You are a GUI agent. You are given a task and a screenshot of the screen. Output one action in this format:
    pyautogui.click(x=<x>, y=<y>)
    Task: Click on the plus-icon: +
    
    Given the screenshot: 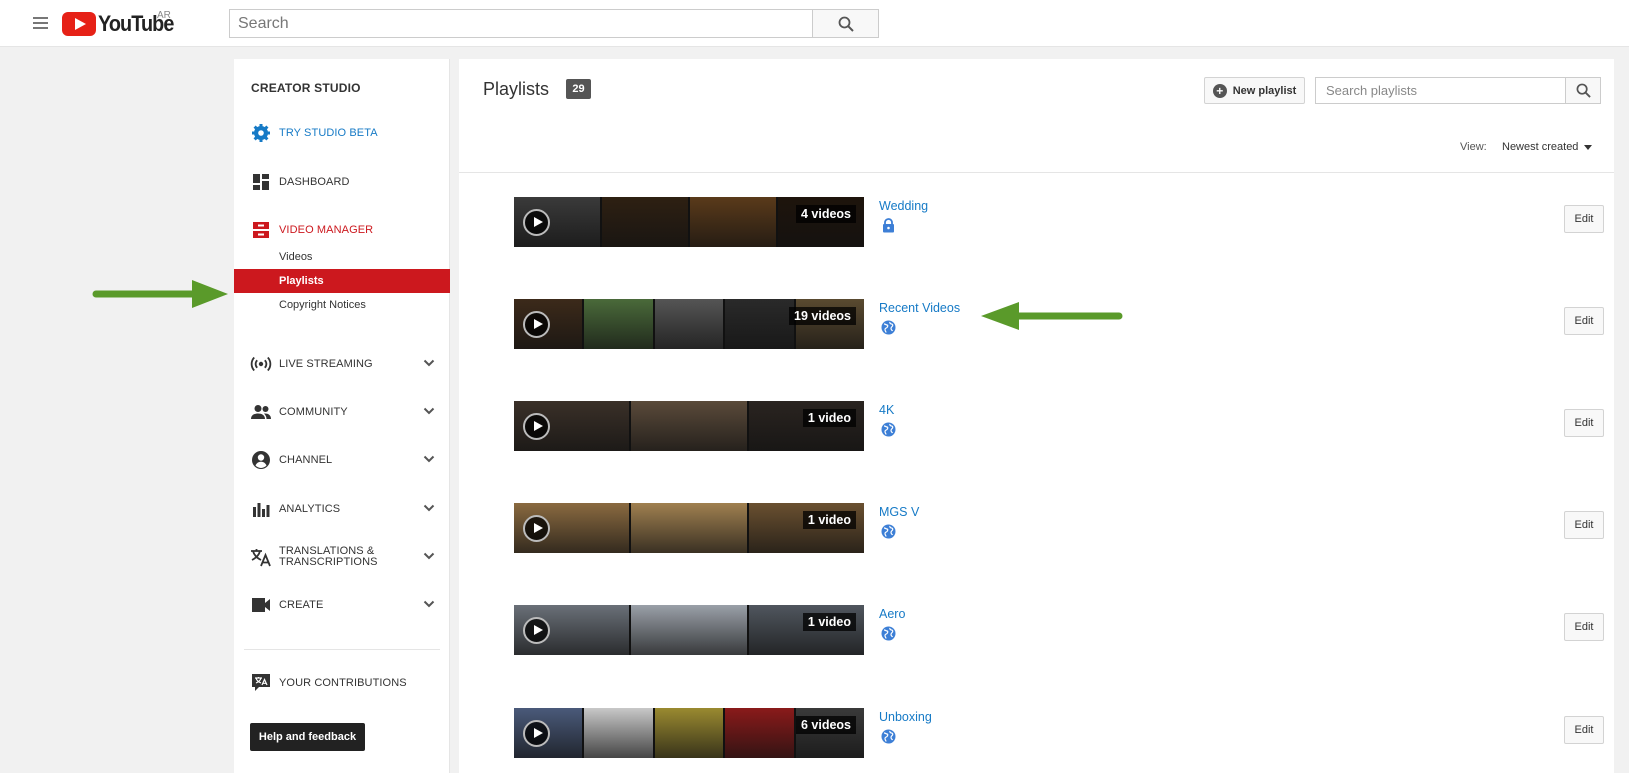 What is the action you would take?
    pyautogui.click(x=1219, y=90)
    